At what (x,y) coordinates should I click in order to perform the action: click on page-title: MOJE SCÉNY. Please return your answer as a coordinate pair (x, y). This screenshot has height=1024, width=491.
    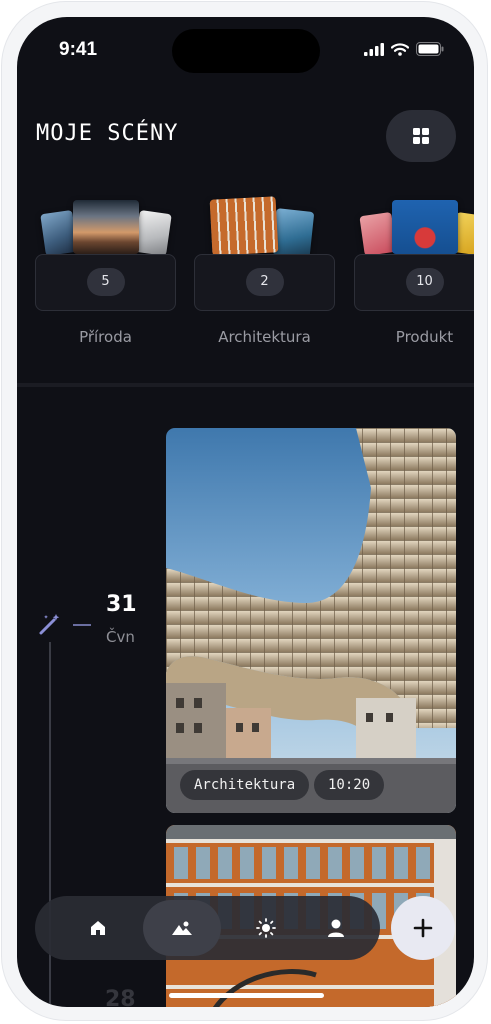
    Looking at the image, I should click on (107, 133).